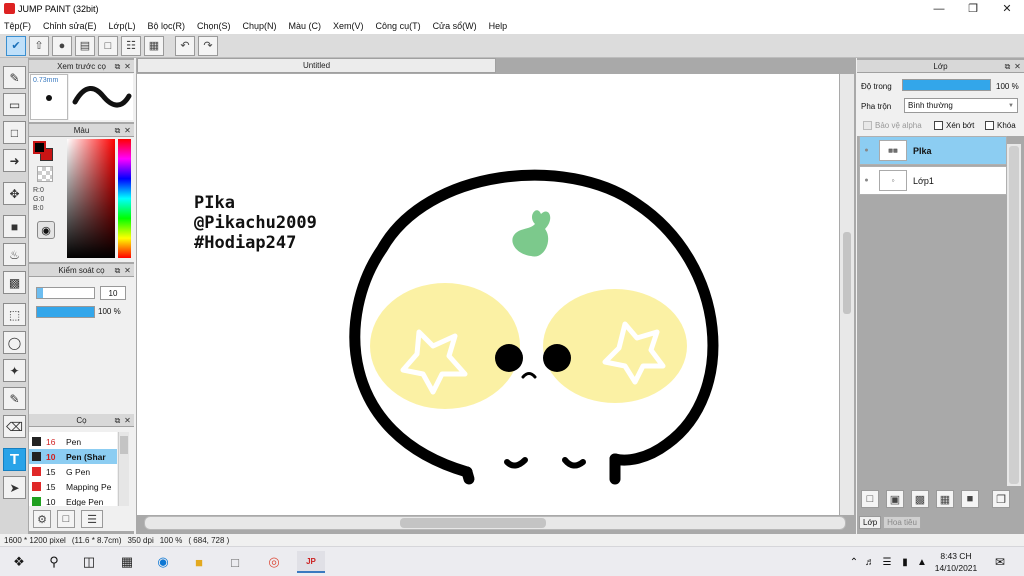 This screenshot has width=1024, height=576. What do you see at coordinates (970, 499) in the screenshot?
I see `folder-icon: ■` at bounding box center [970, 499].